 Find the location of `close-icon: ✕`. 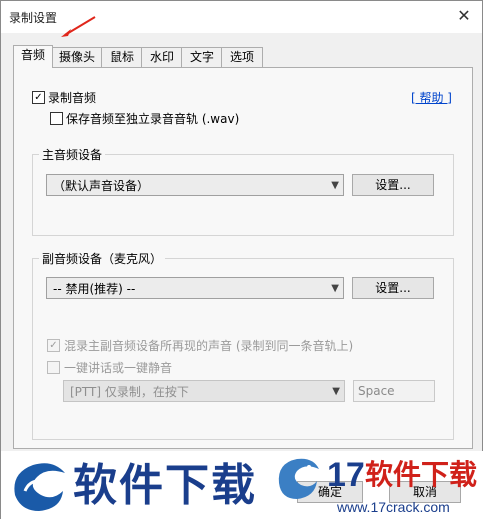

close-icon: ✕ is located at coordinates (464, 16).